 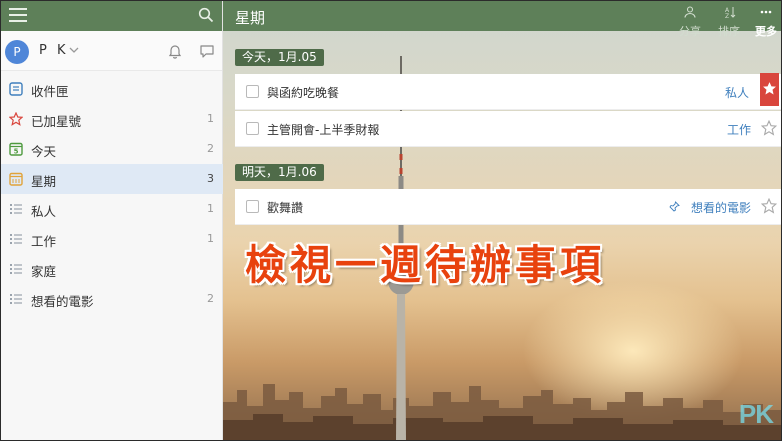 I want to click on chat-bubble-icon, so click(x=207, y=51).